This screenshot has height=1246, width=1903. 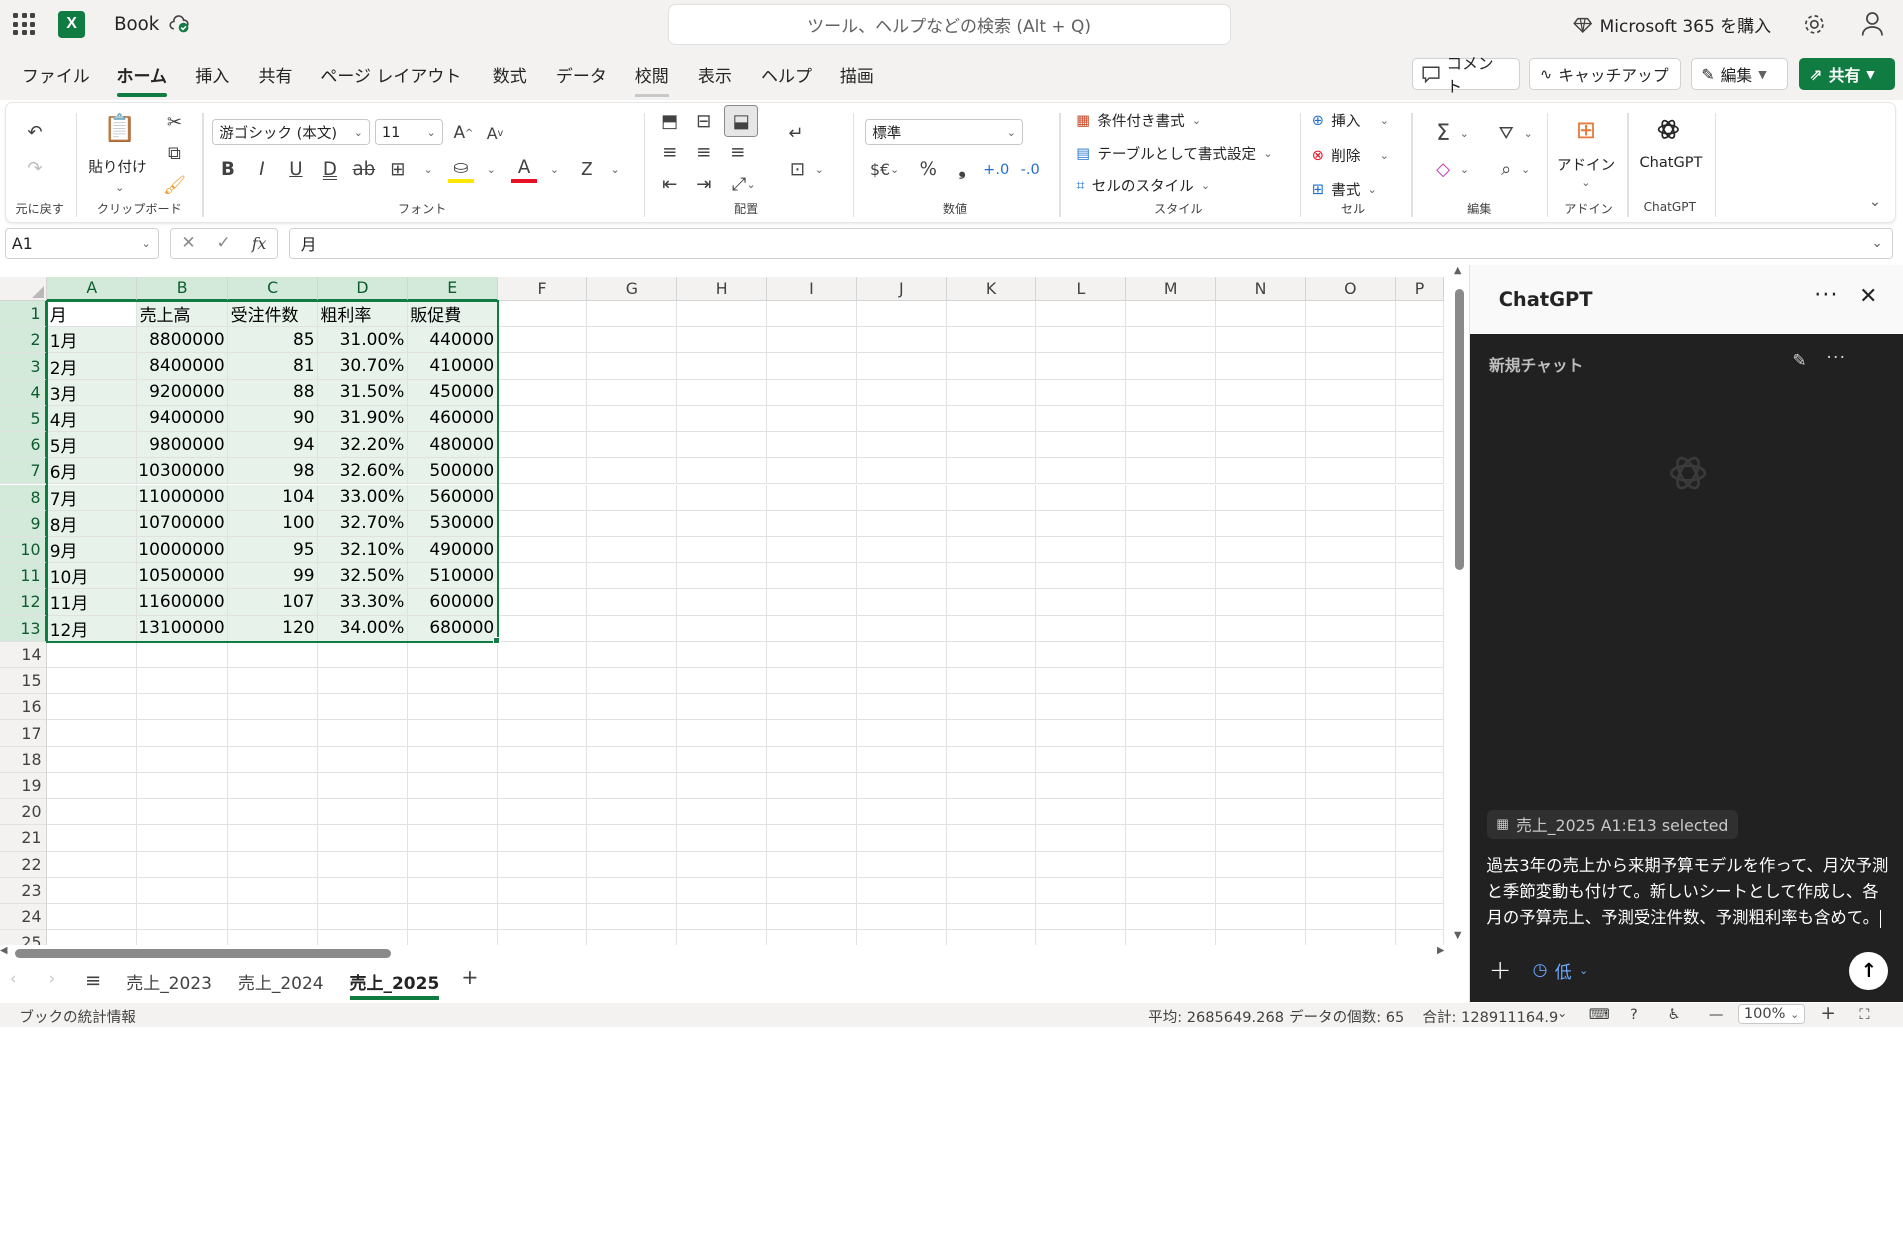 I want to click on column-header: F, so click(x=542, y=288).